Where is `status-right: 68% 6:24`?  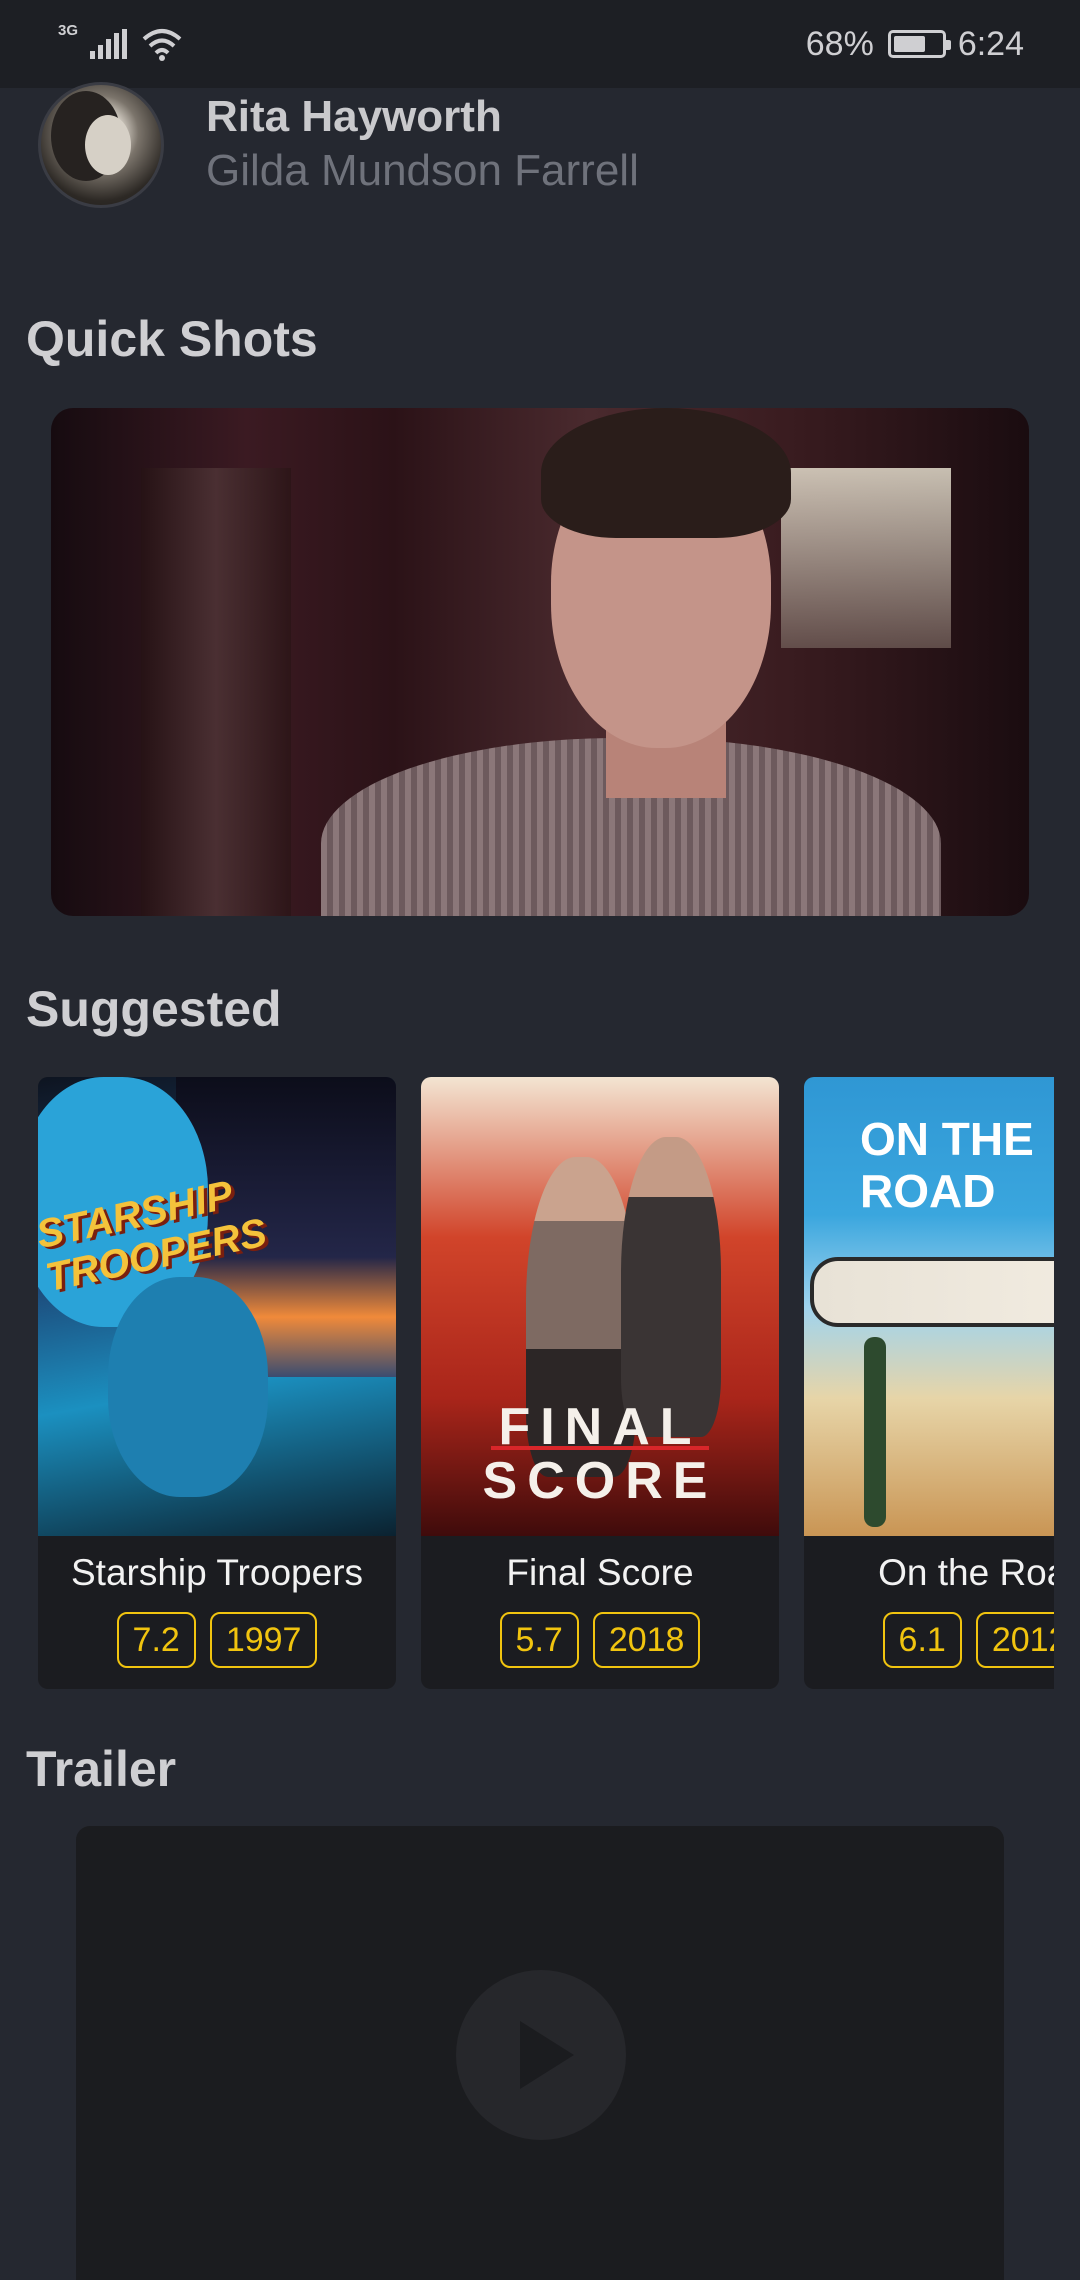
status-right: 68% 6:24 is located at coordinates (915, 44).